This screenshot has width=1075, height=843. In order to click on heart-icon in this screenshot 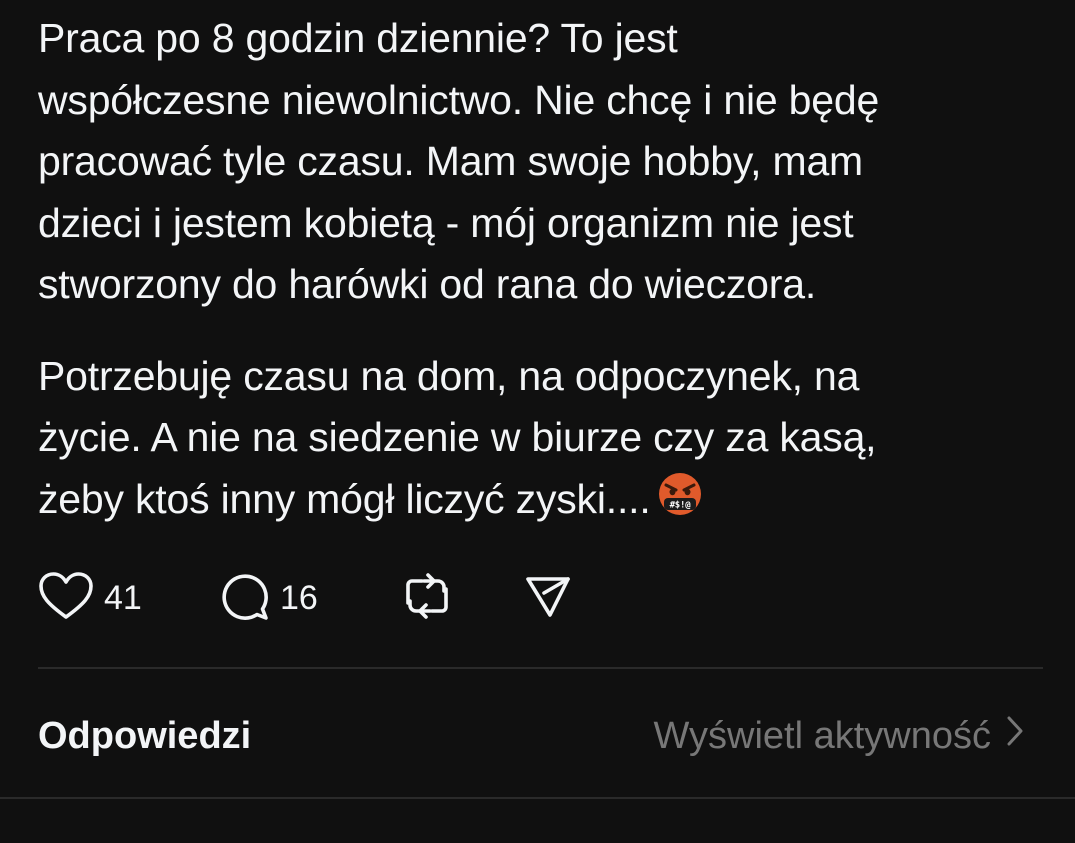, I will do `click(66, 598)`.